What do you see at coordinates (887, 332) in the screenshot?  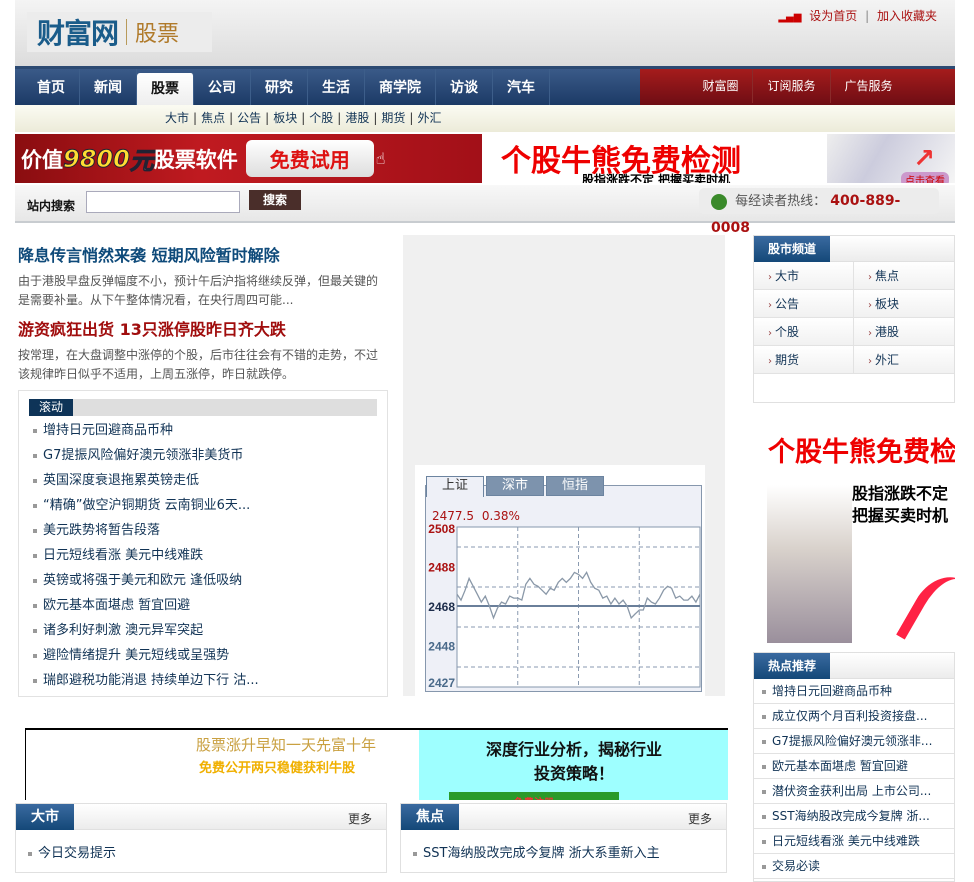 I see `channel-label: 港股` at bounding box center [887, 332].